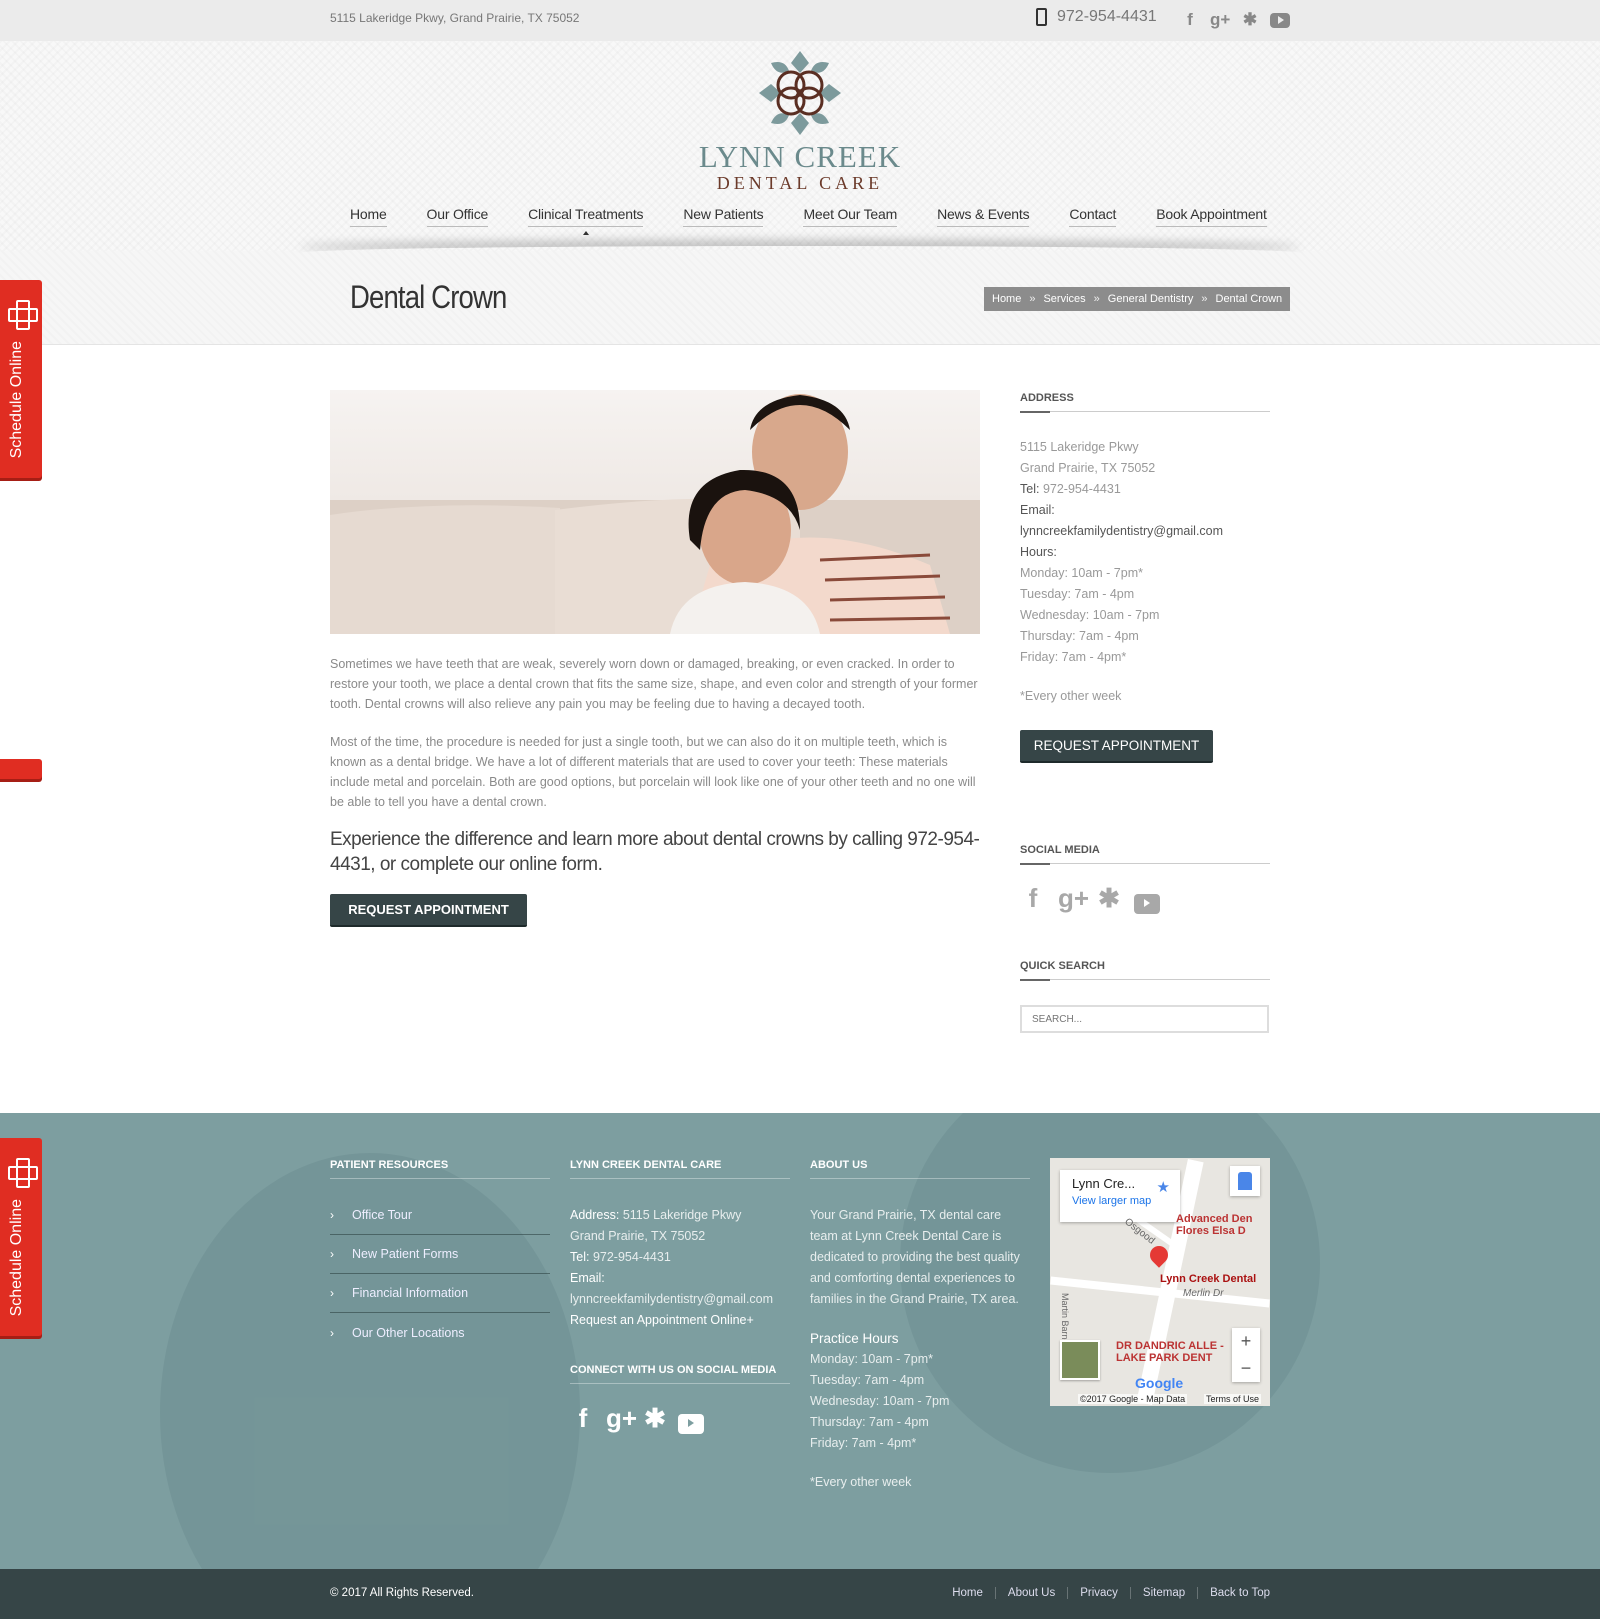 The height and width of the screenshot is (1619, 1600). What do you see at coordinates (1249, 299) in the screenshot?
I see `breadcrumb-current: Dental Crown` at bounding box center [1249, 299].